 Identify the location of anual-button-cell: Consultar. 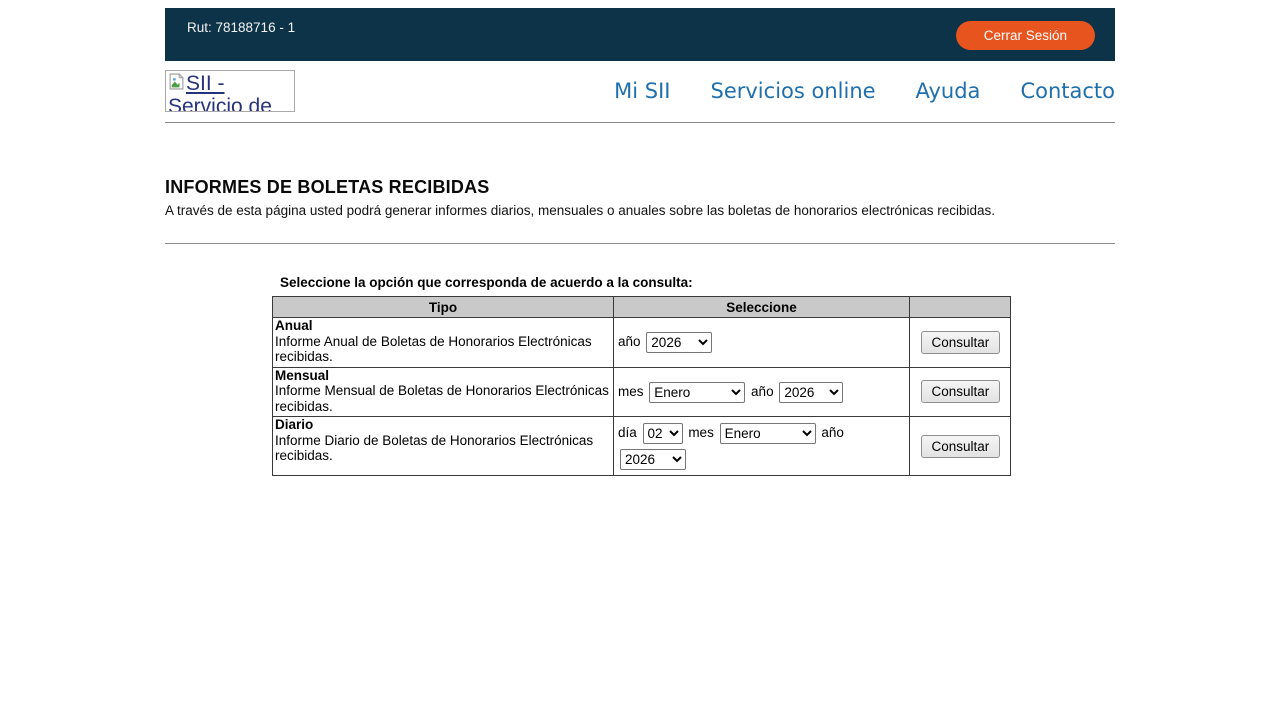
(960, 342).